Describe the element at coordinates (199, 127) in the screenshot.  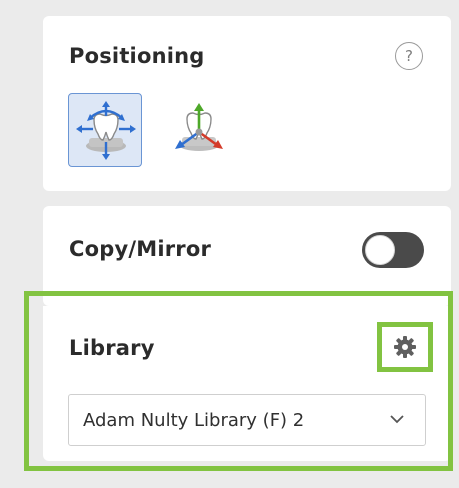
I see `tooth-xyz-axes-icon` at that location.